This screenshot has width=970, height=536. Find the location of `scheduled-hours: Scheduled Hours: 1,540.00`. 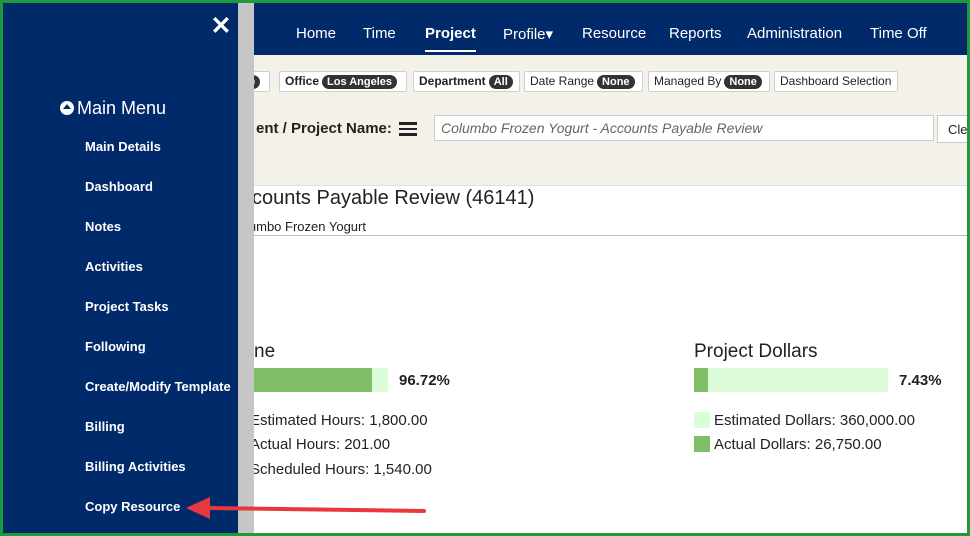

scheduled-hours: Scheduled Hours: 1,540.00 is located at coordinates (341, 469).